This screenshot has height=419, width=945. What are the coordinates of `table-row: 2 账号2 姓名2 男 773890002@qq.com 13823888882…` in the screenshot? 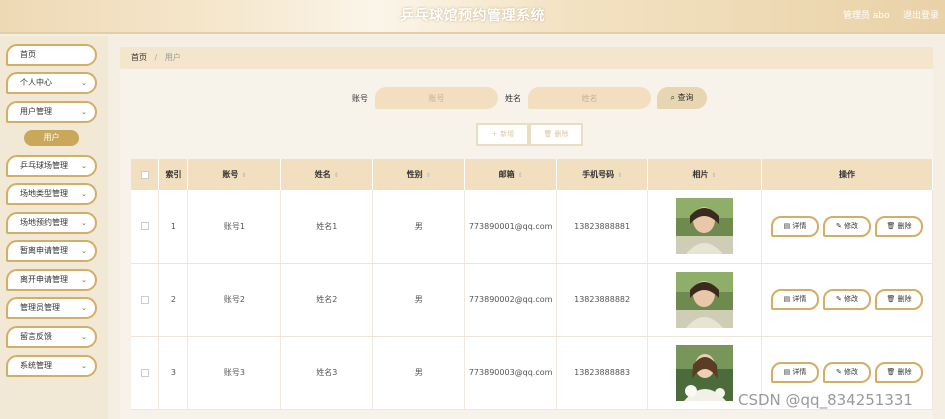 It's located at (532, 300).